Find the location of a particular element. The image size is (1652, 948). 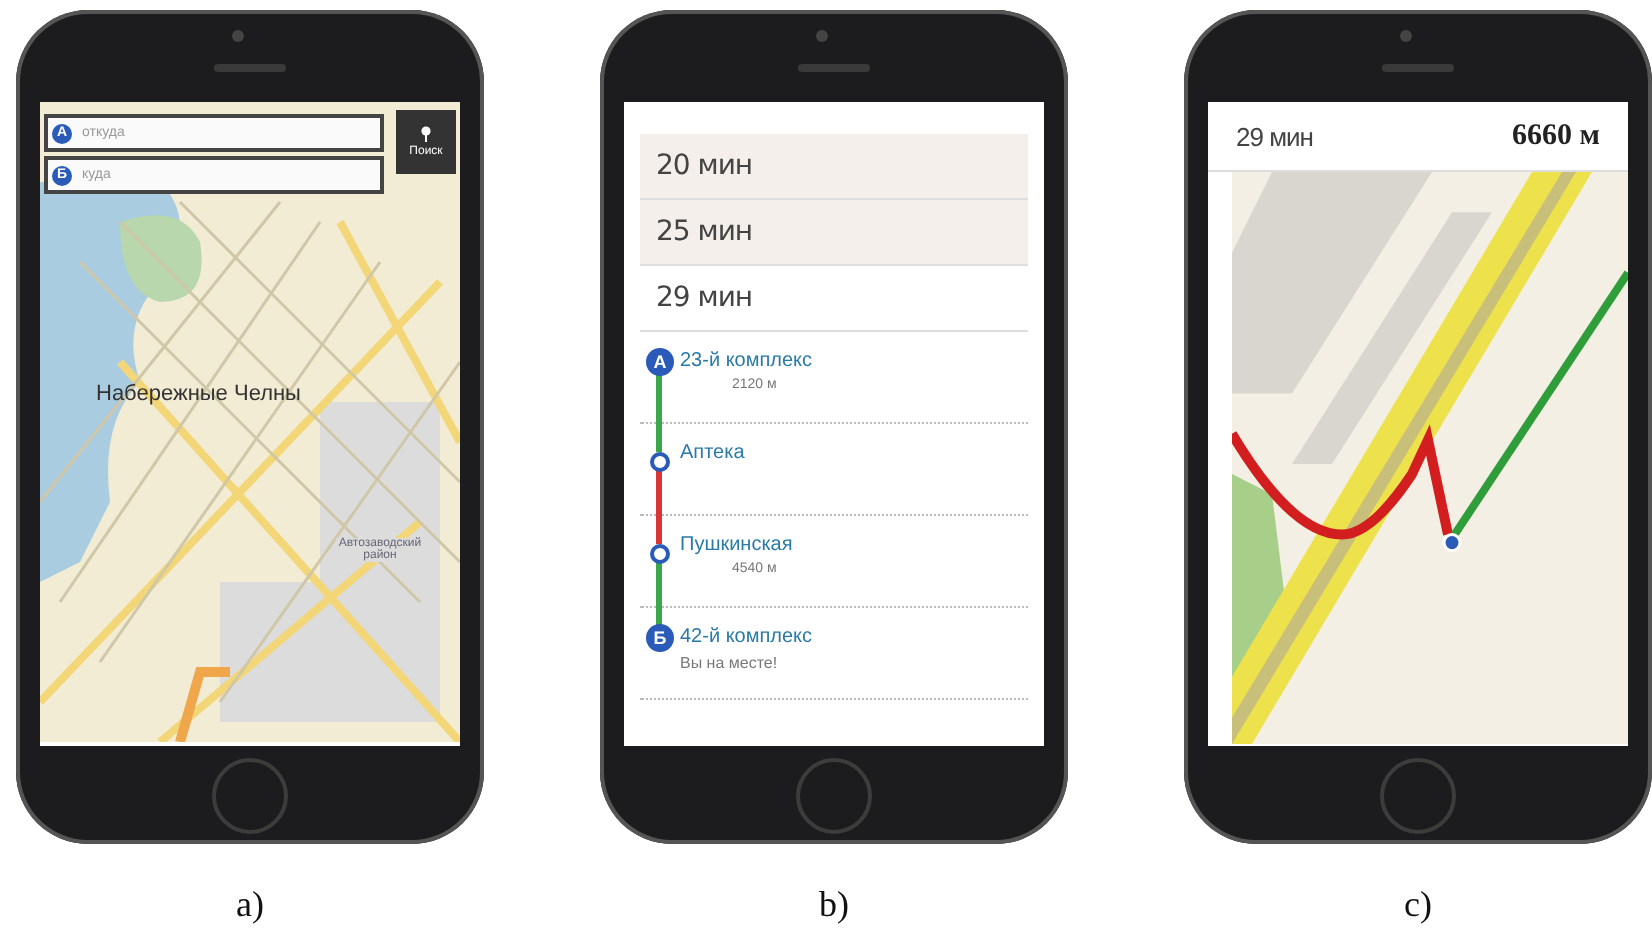

route-option: 20 мин is located at coordinates (834, 167).